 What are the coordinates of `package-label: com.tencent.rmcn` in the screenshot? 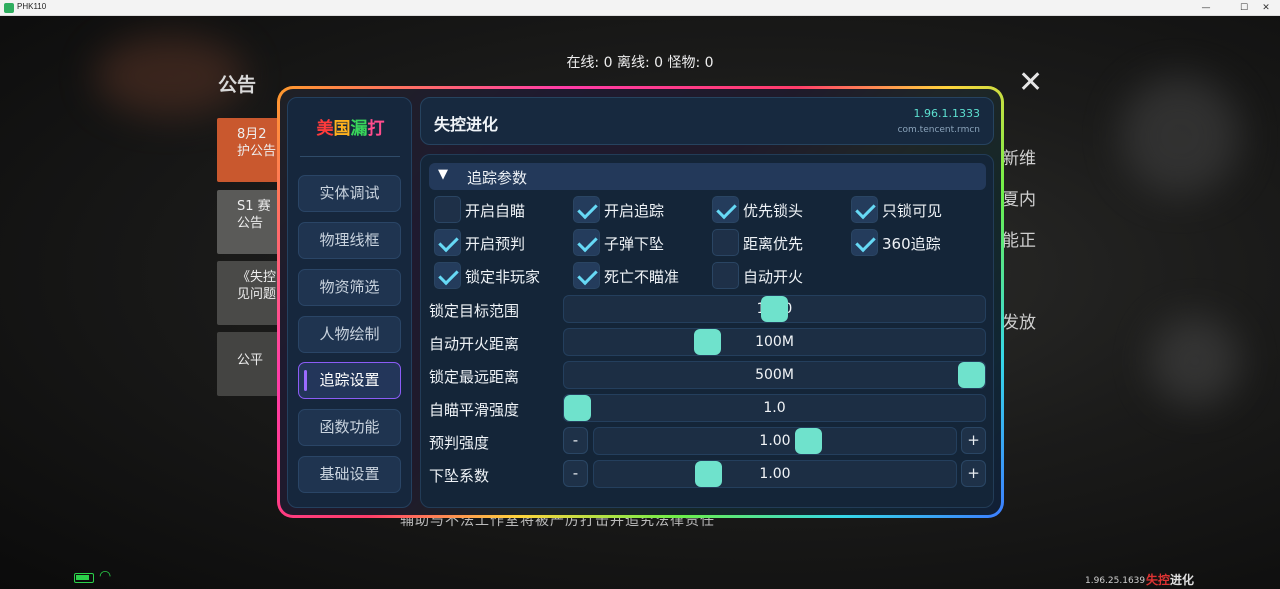 It's located at (938, 130).